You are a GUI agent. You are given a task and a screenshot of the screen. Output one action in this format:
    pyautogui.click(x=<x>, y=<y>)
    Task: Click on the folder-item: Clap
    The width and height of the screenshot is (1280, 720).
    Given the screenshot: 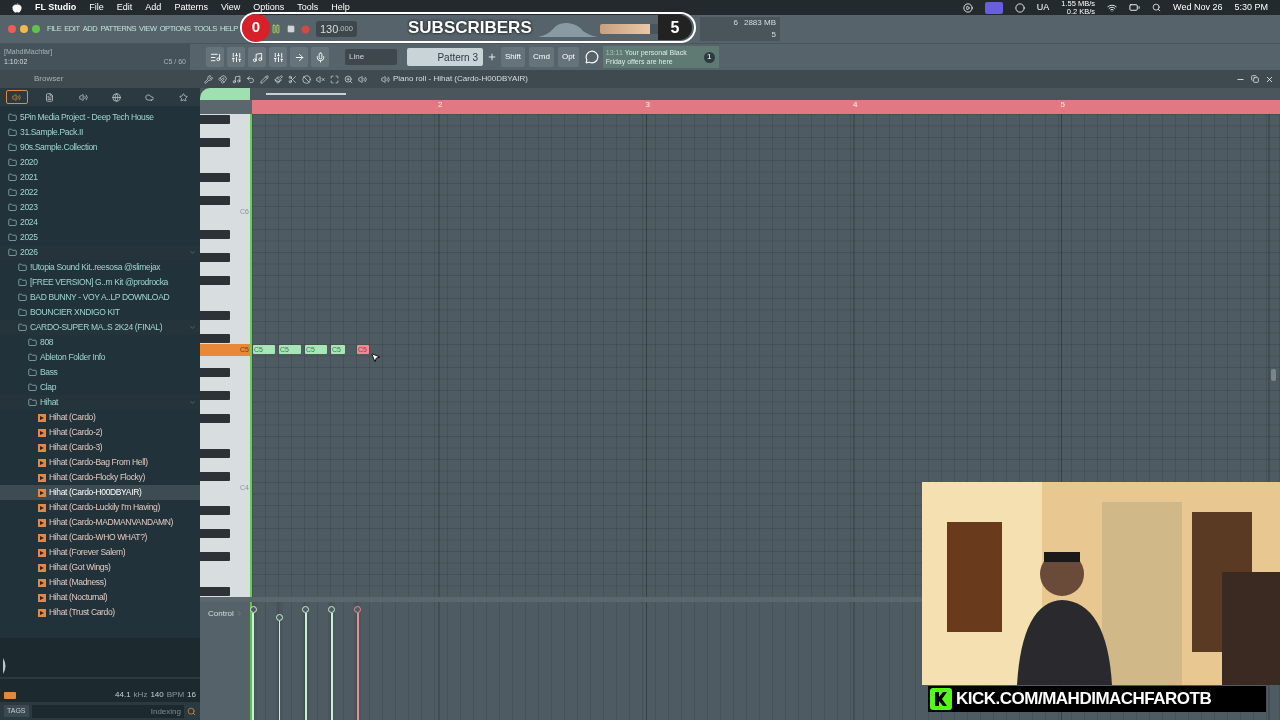 What is the action you would take?
    pyautogui.click(x=100, y=387)
    